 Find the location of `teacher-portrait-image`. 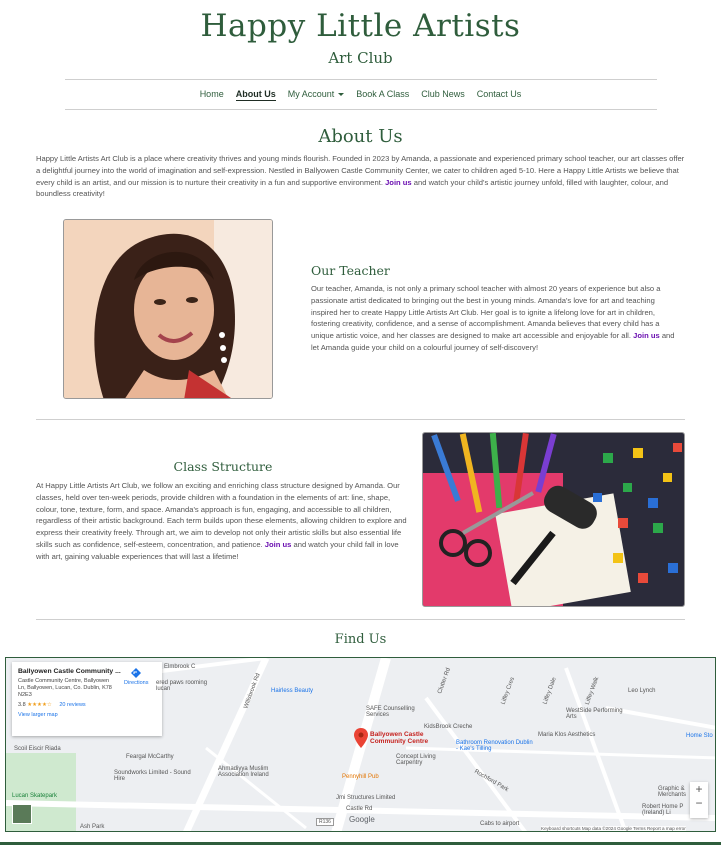

teacher-portrait-image is located at coordinates (168, 309).